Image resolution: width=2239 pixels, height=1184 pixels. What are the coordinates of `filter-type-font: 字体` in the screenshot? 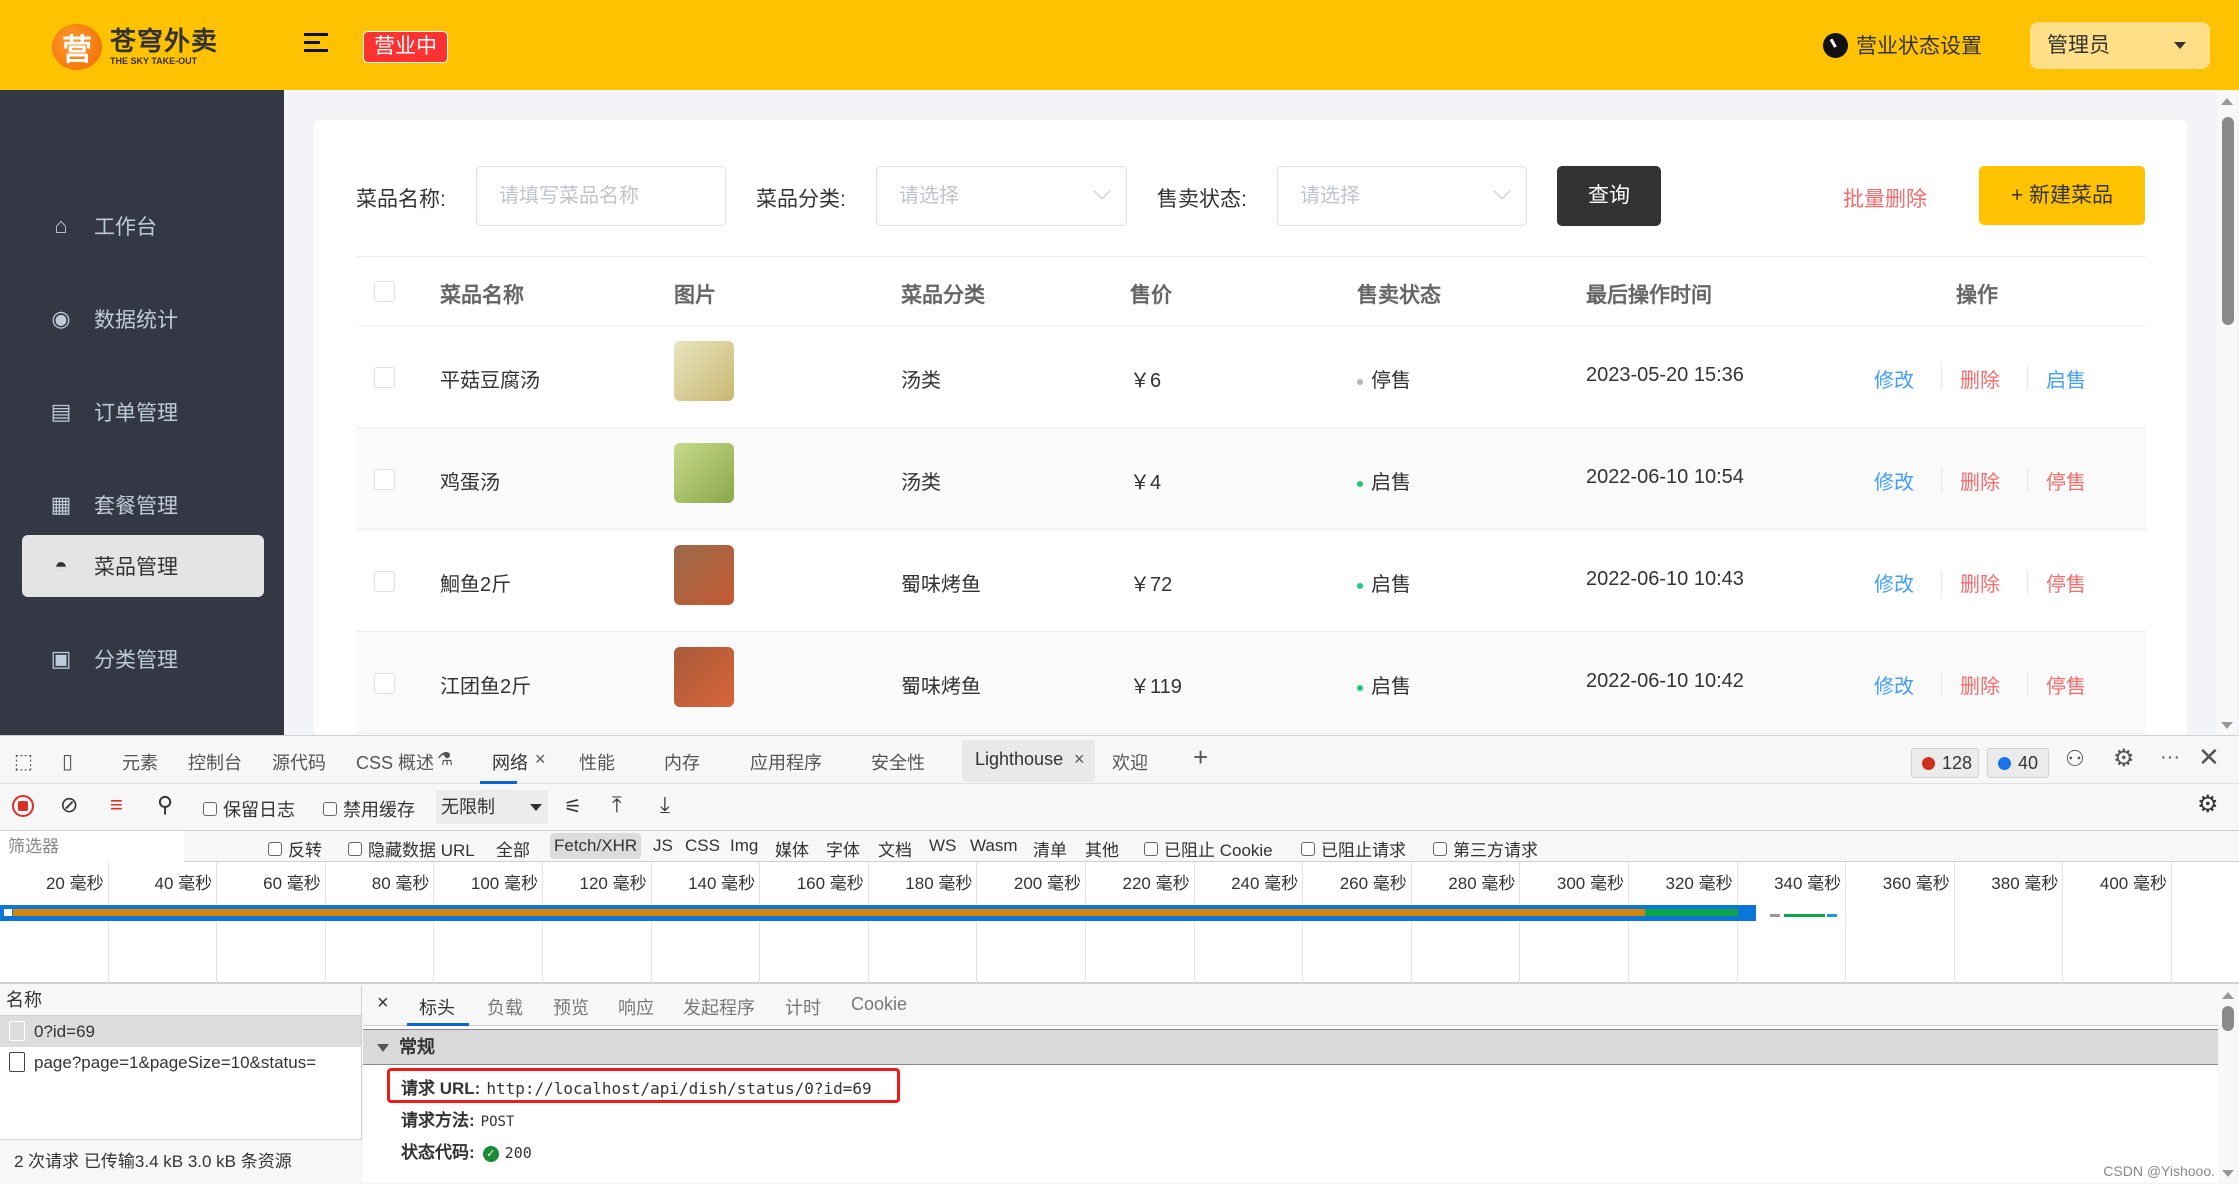 It's located at (843, 848).